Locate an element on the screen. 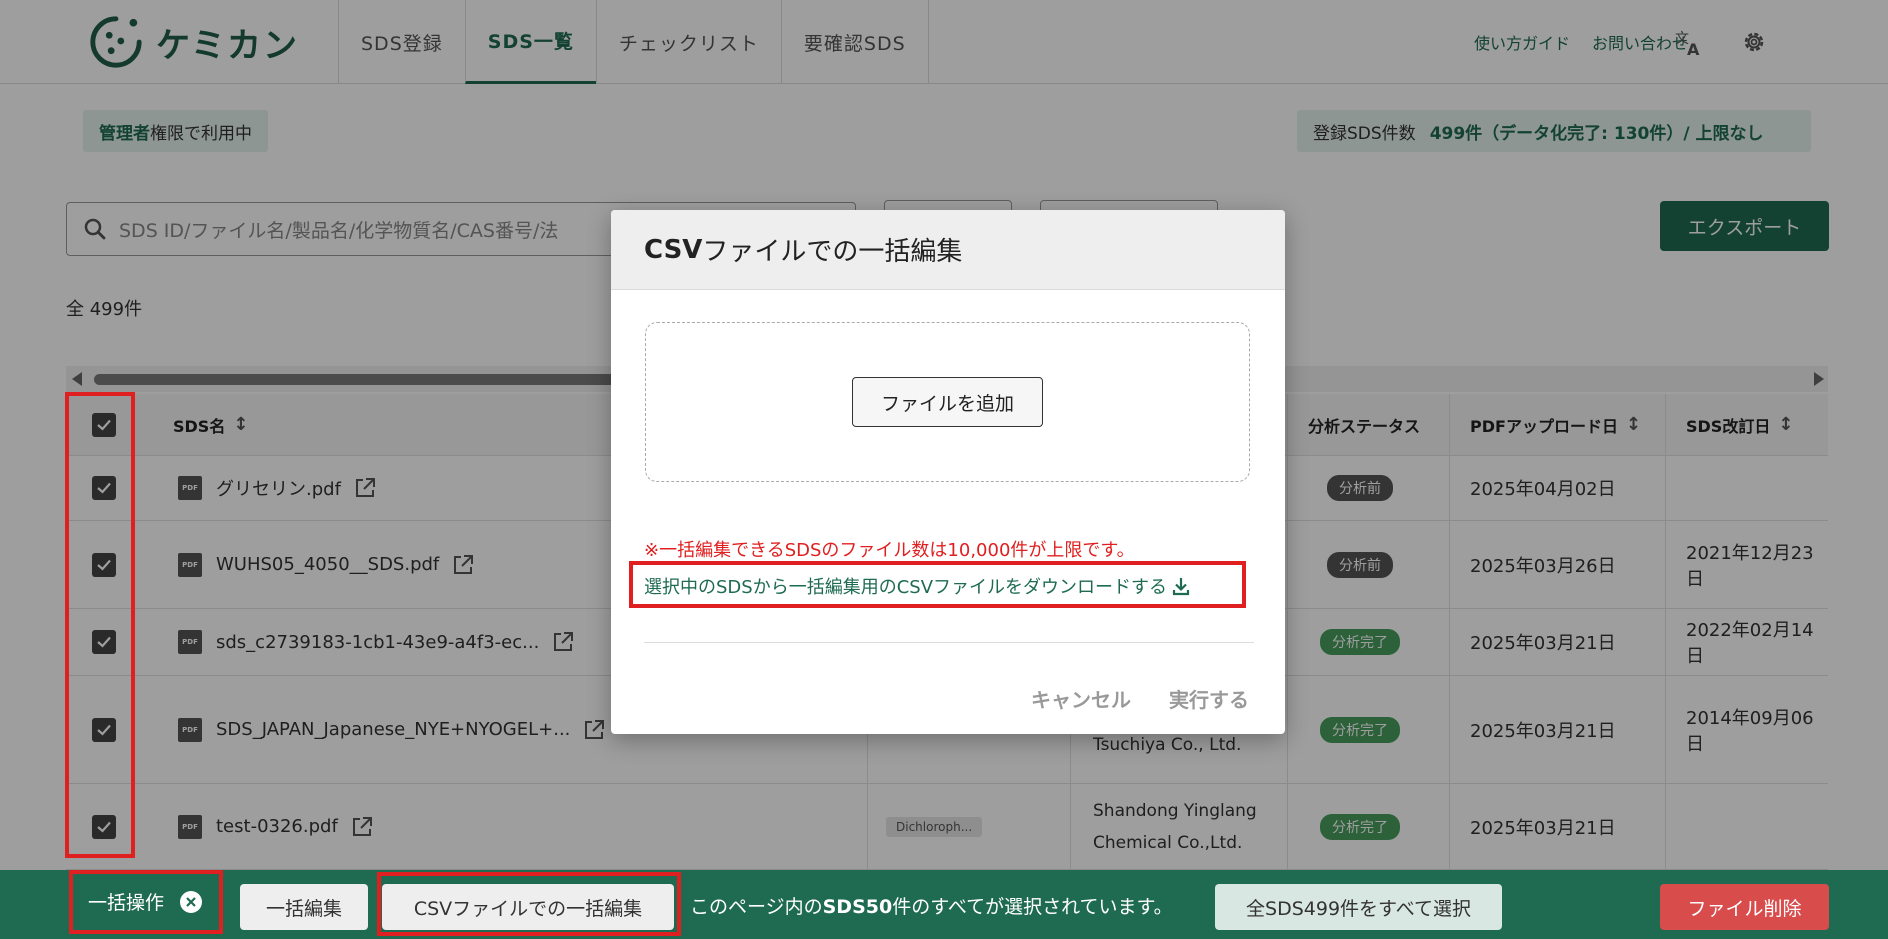  csv-bulk-edit-button: CSVファイルでの一括編集 is located at coordinates (528, 907).